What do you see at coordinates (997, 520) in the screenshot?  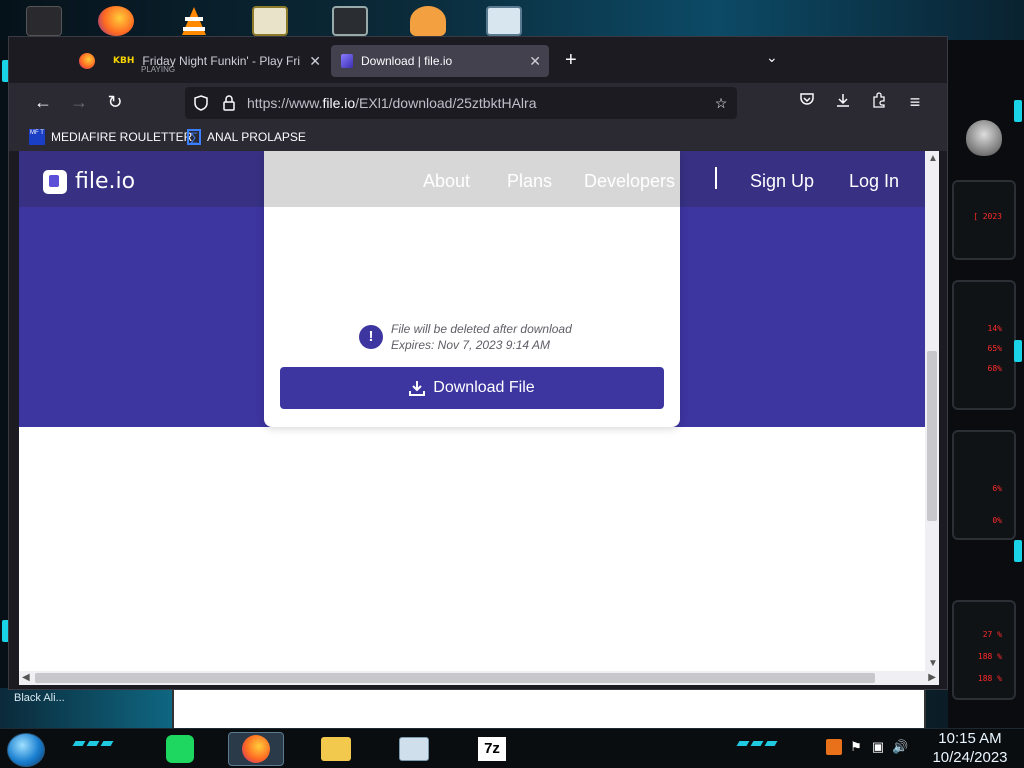 I see `hud-readout: 0%` at bounding box center [997, 520].